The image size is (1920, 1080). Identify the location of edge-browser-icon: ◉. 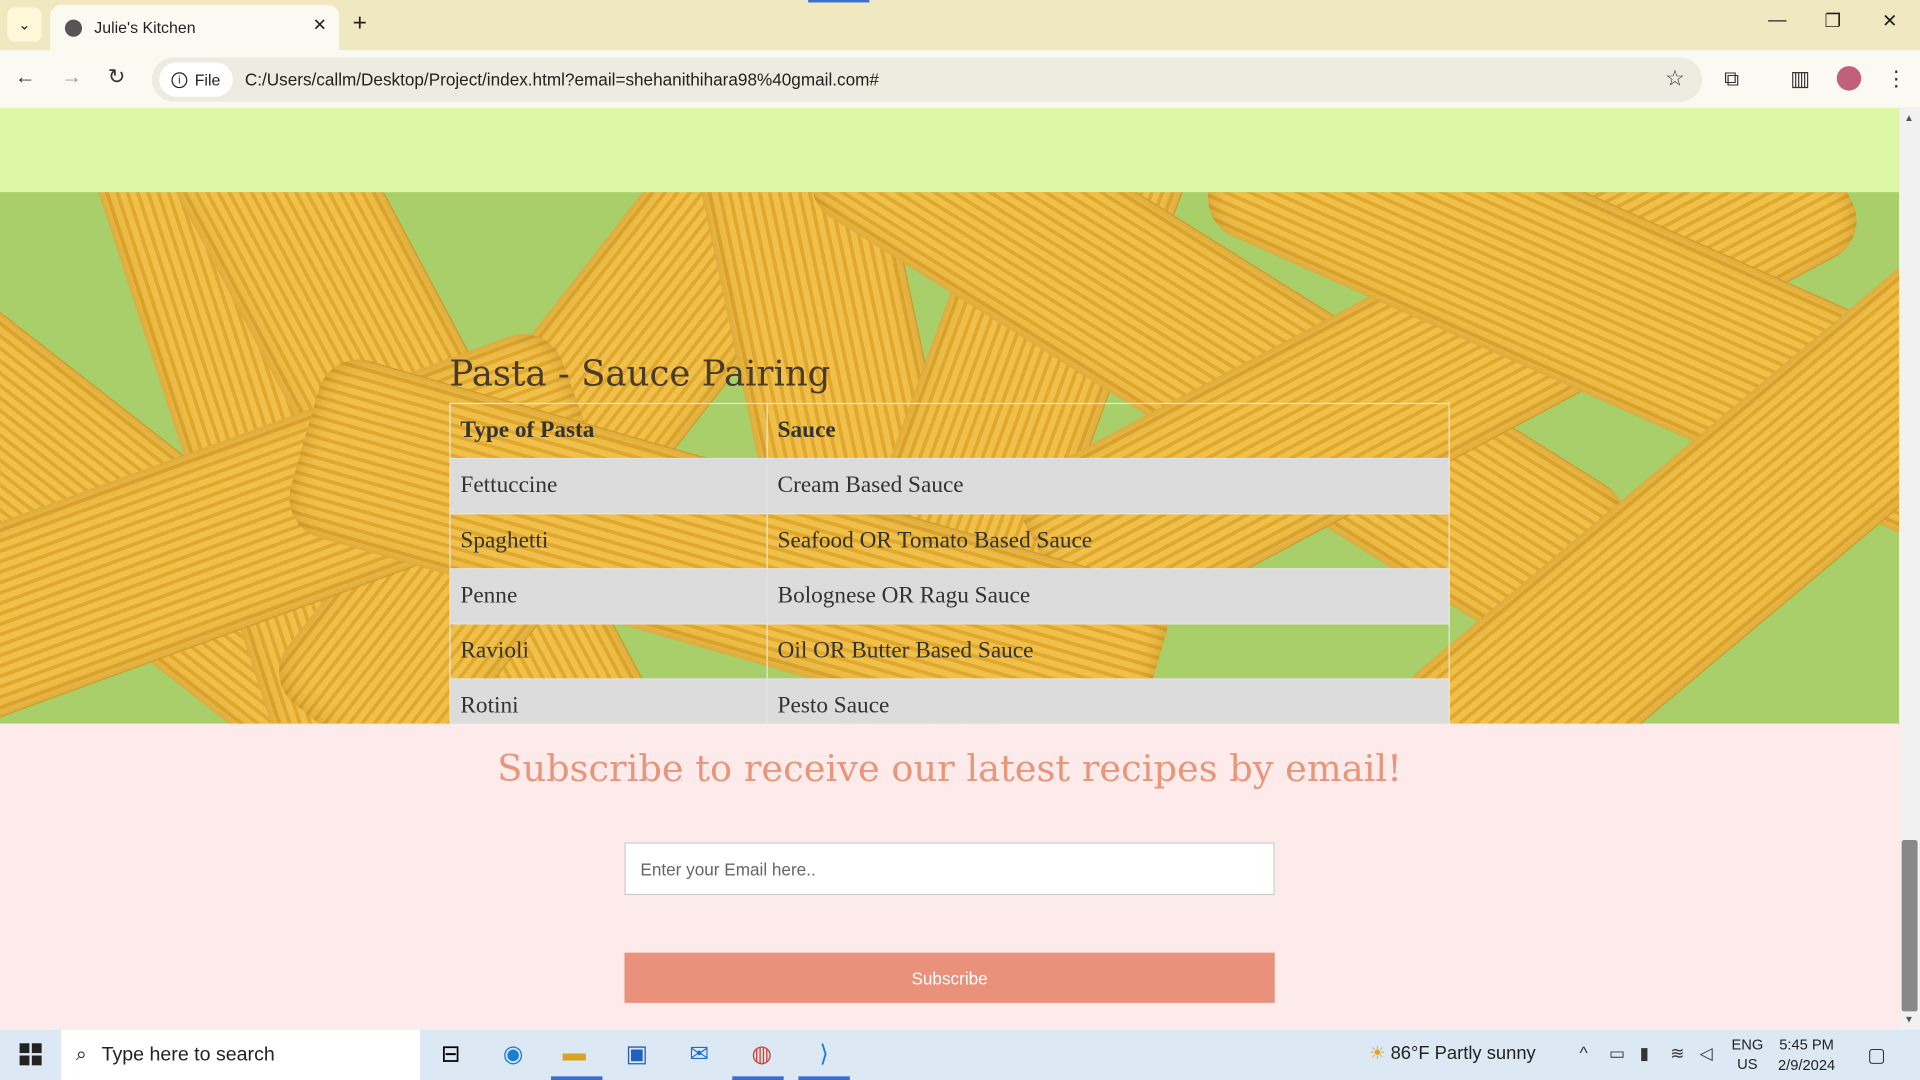
(513, 1054).